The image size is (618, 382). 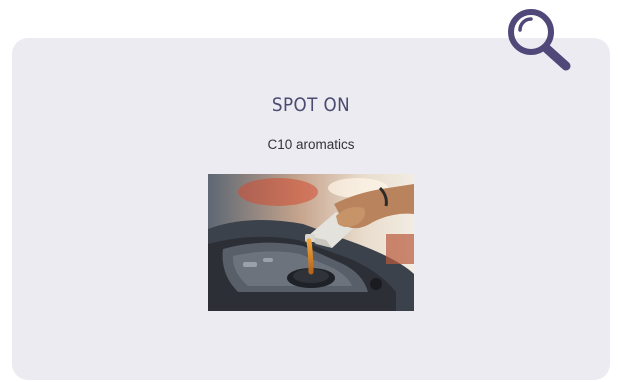 I want to click on engine-oil-photo, so click(x=311, y=242).